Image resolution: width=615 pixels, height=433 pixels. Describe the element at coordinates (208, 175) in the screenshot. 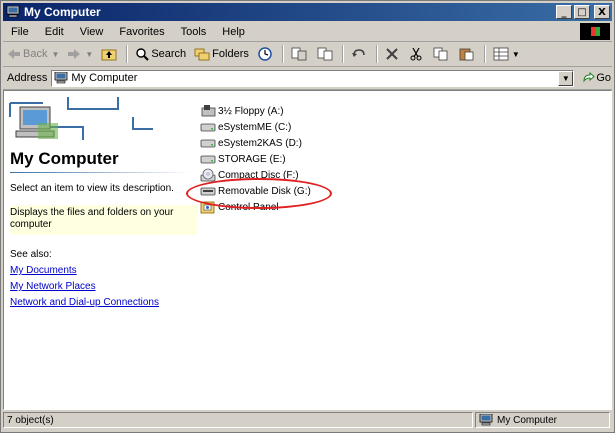

I see `cd-icon` at that location.